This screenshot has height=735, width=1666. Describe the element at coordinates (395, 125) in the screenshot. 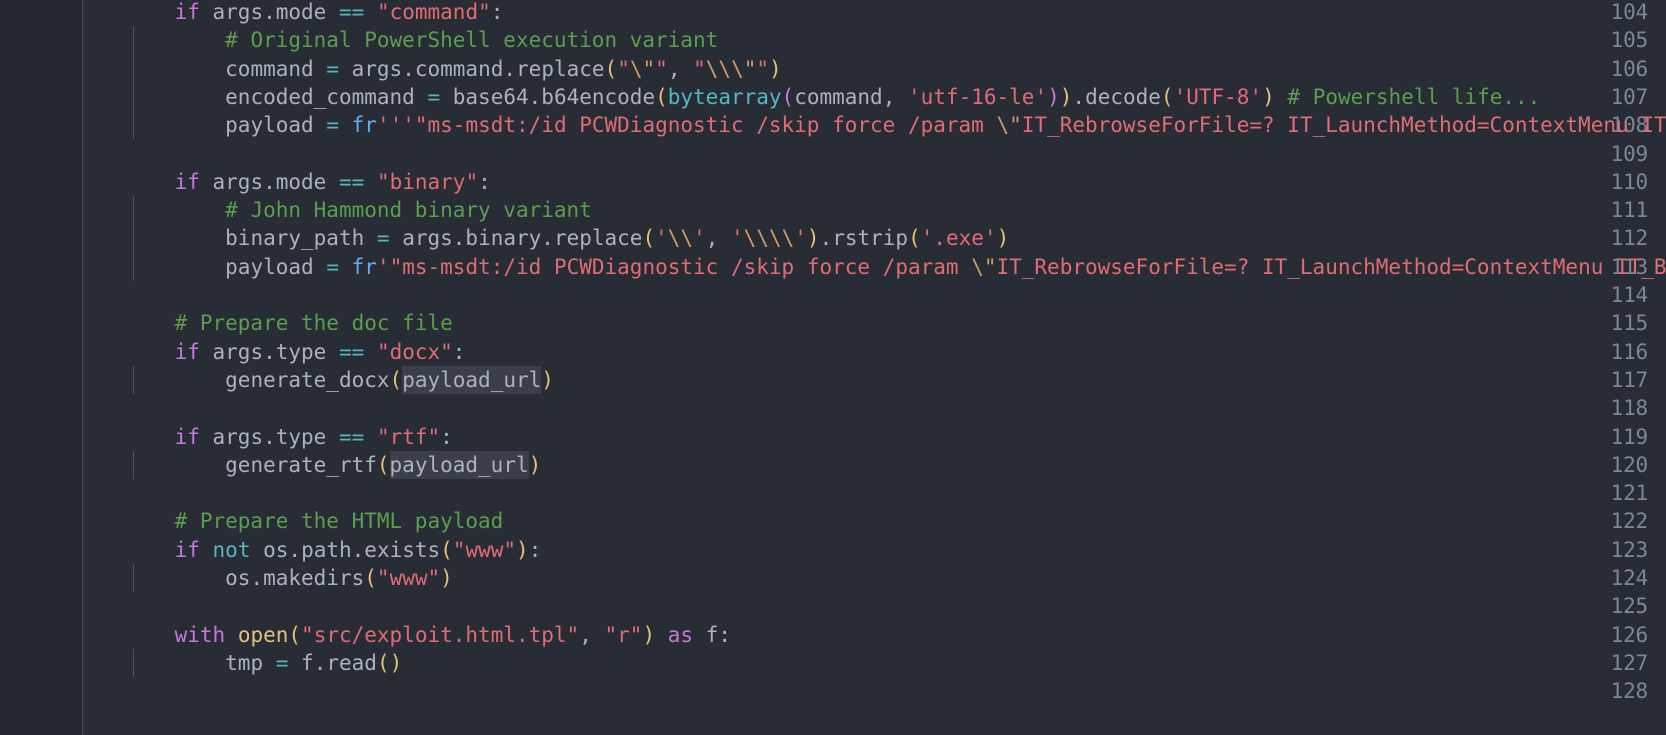

I see `code-token: '''` at that location.